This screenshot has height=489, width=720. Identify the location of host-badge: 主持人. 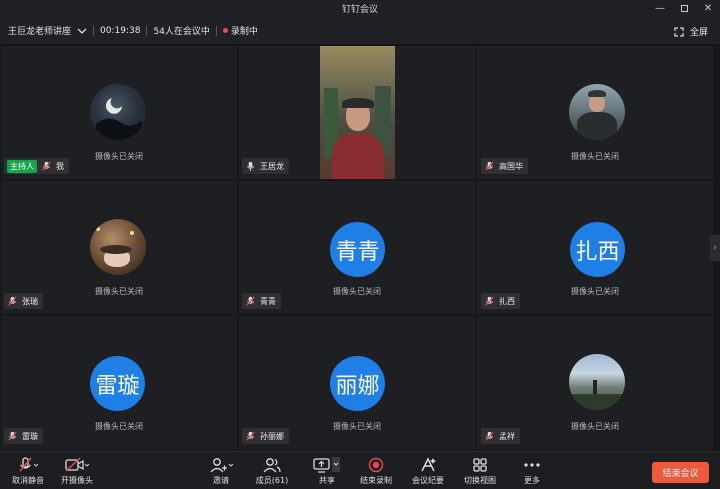
(22, 166).